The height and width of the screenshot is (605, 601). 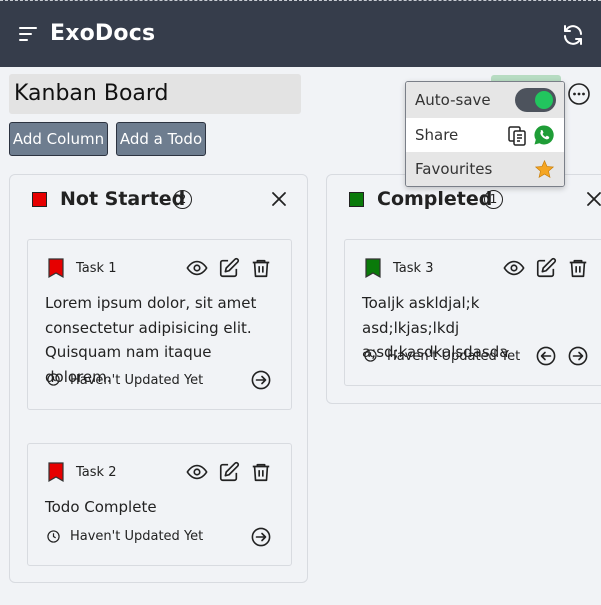 What do you see at coordinates (96, 268) in the screenshot?
I see `task-name: Task 1` at bounding box center [96, 268].